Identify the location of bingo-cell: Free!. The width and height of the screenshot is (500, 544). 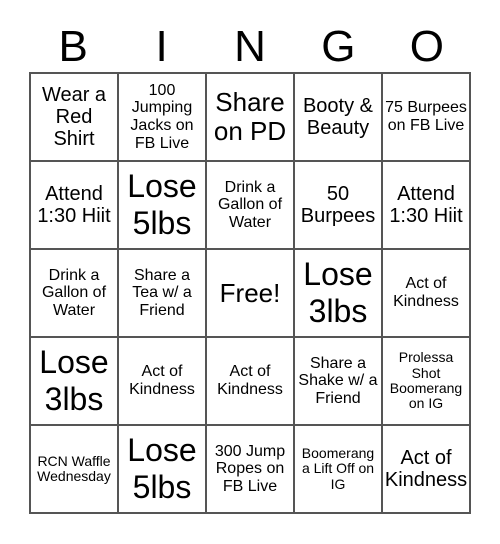
(250, 293).